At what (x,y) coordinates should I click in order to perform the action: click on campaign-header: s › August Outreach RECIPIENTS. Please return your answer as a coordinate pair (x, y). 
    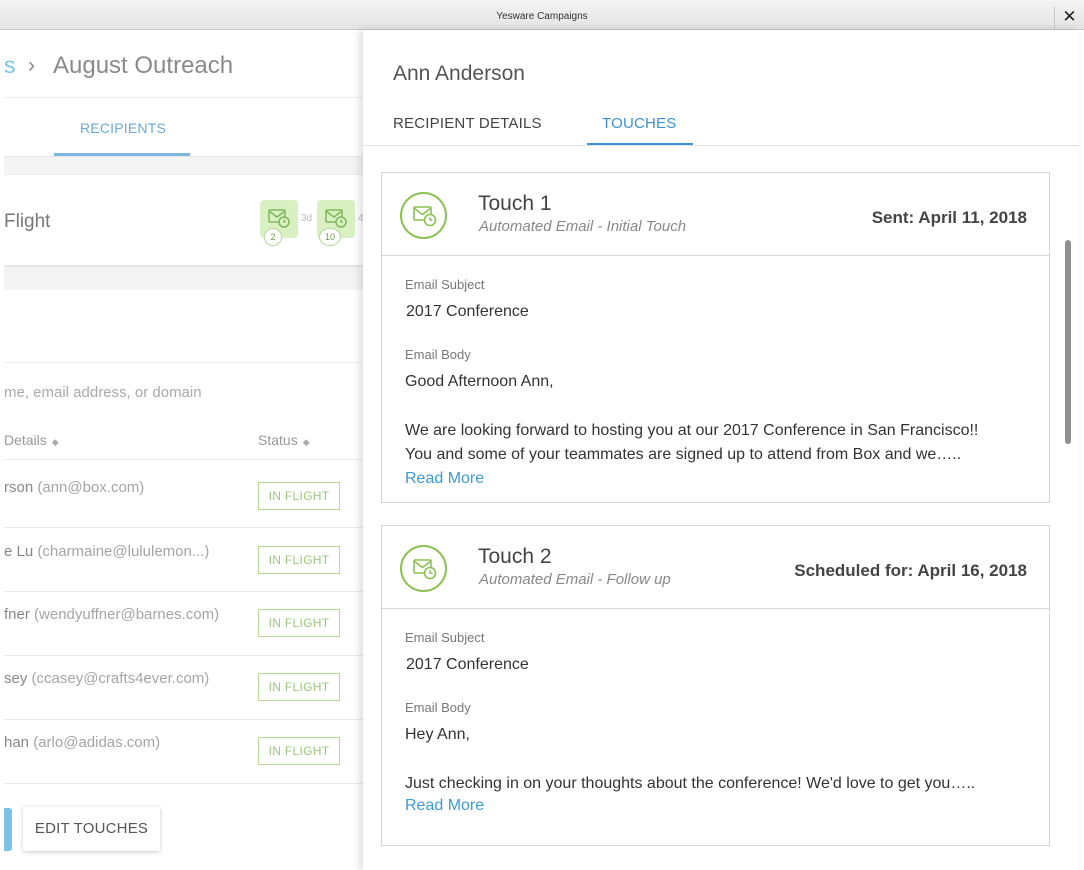
    Looking at the image, I should click on (183, 93).